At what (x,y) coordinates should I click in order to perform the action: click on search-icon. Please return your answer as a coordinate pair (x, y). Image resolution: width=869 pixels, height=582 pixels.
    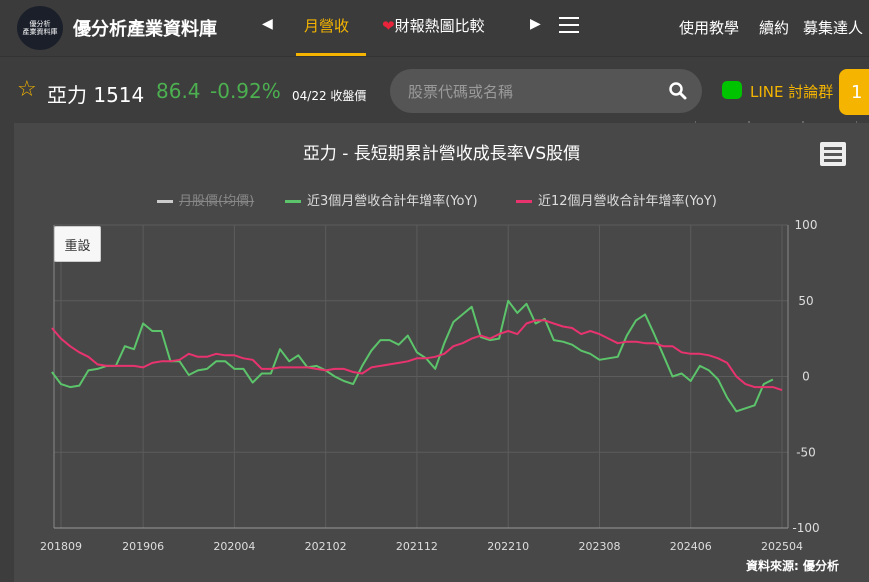
    Looking at the image, I should click on (678, 91).